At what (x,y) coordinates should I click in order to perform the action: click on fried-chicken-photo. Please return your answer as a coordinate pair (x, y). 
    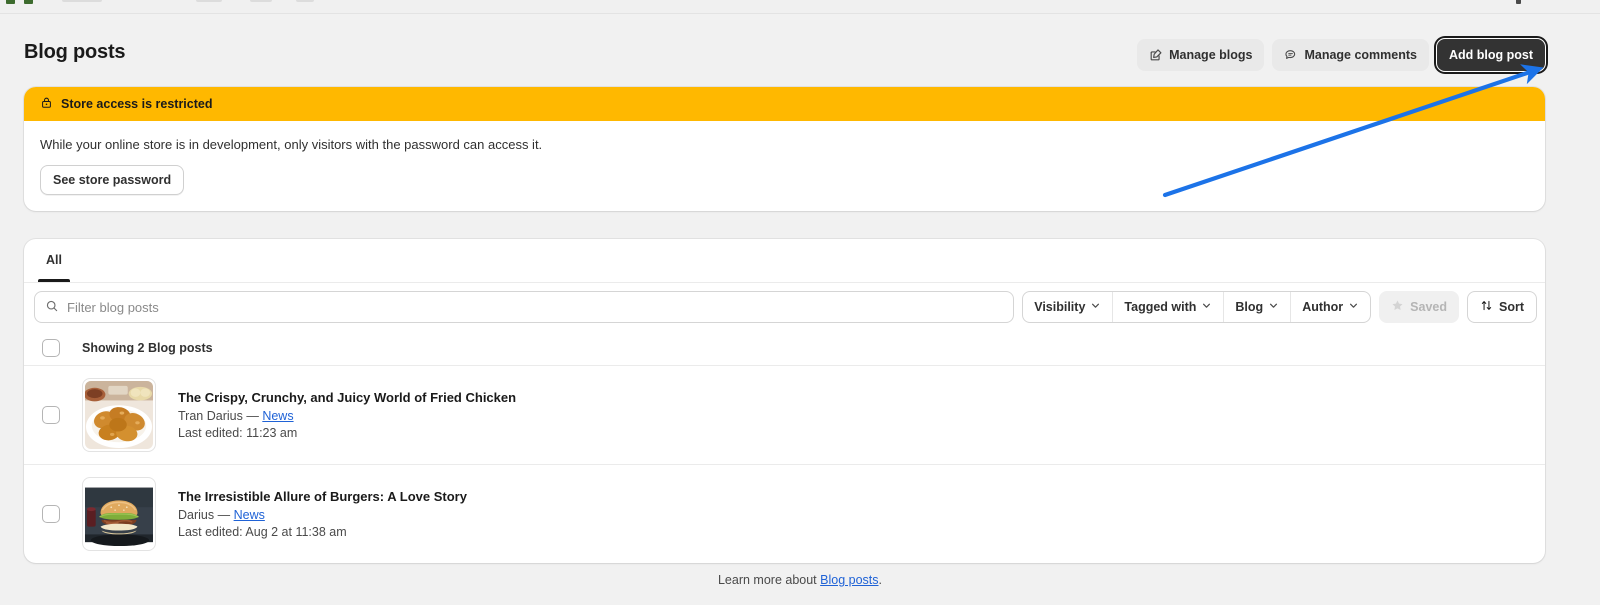
    Looking at the image, I should click on (119, 415).